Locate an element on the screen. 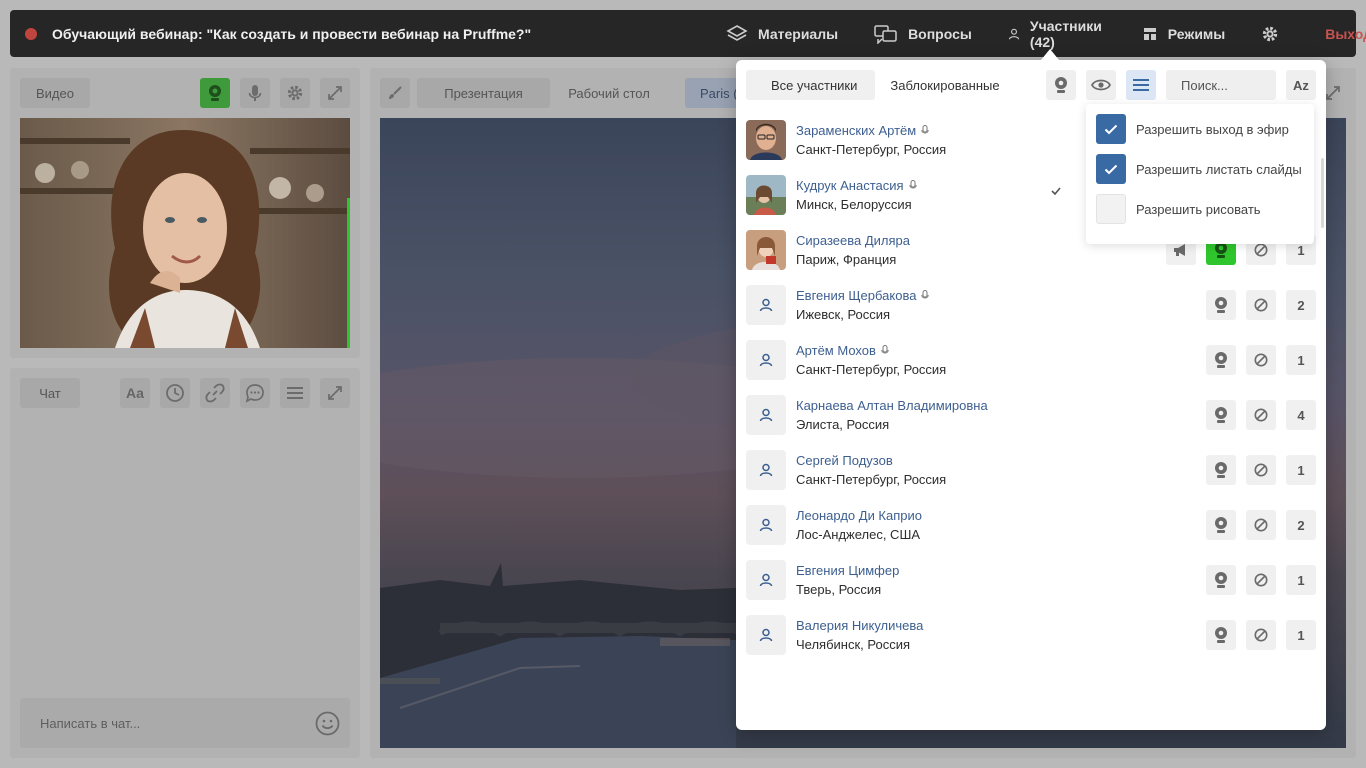 Image resolution: width=1366 pixels, height=768 pixels. tab-desktop: Рабочий стол is located at coordinates (609, 93).